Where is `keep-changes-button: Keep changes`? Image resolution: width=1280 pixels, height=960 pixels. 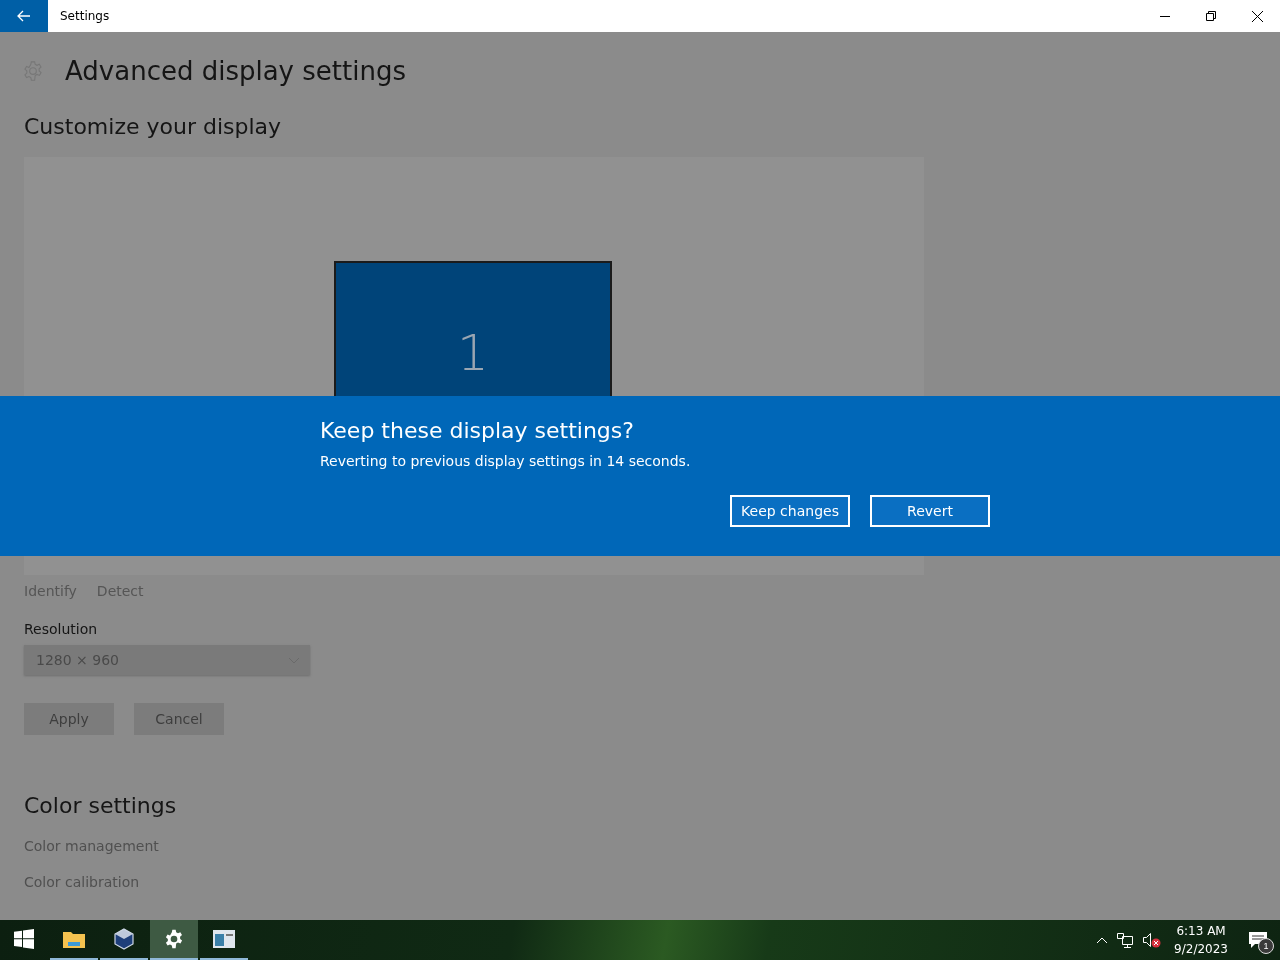 keep-changes-button: Keep changes is located at coordinates (790, 511).